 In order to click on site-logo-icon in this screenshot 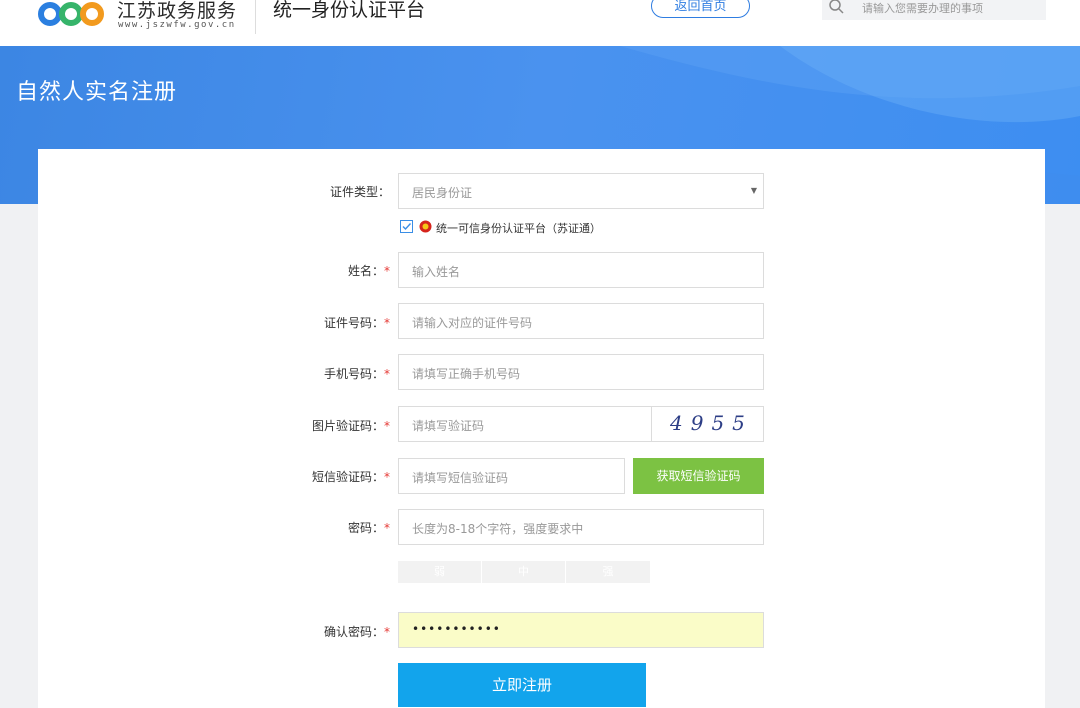, I will do `click(74, 15)`.